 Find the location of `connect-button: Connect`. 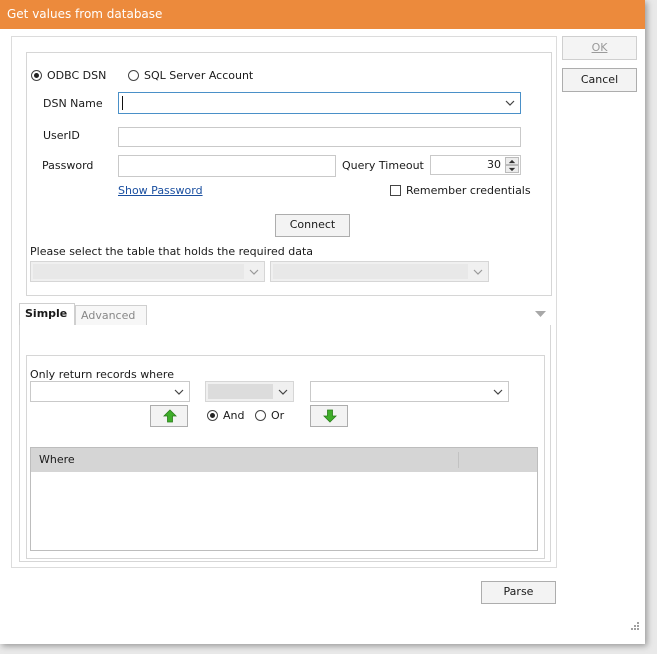

connect-button: Connect is located at coordinates (312, 225).